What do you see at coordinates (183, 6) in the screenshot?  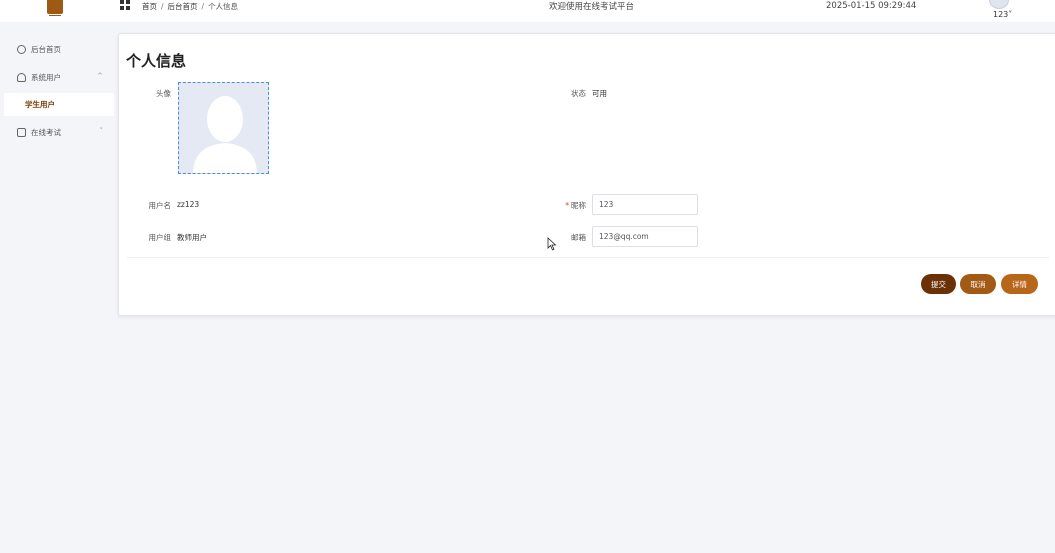 I see `breadcrumb-dashboard: 后台首页` at bounding box center [183, 6].